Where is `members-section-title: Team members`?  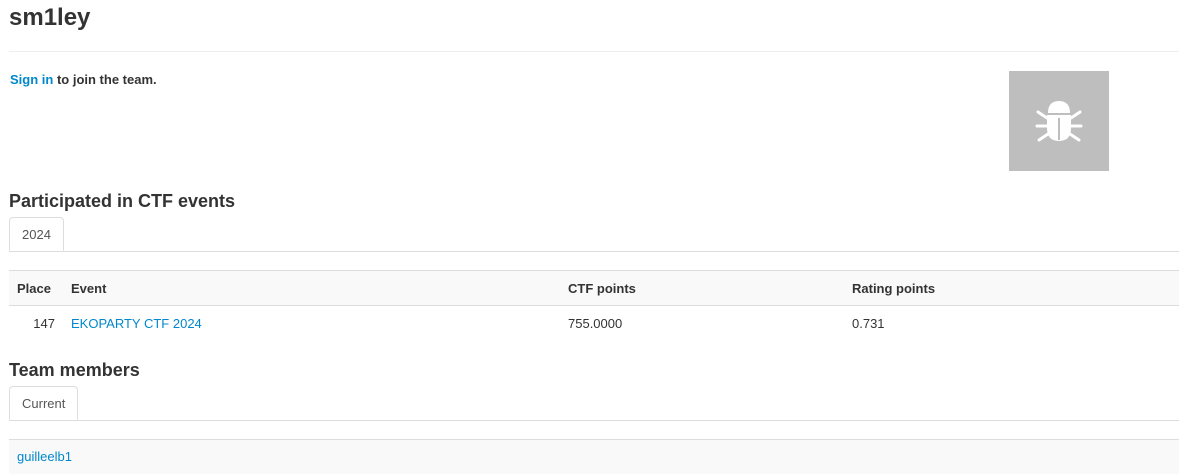
members-section-title: Team members is located at coordinates (74, 370).